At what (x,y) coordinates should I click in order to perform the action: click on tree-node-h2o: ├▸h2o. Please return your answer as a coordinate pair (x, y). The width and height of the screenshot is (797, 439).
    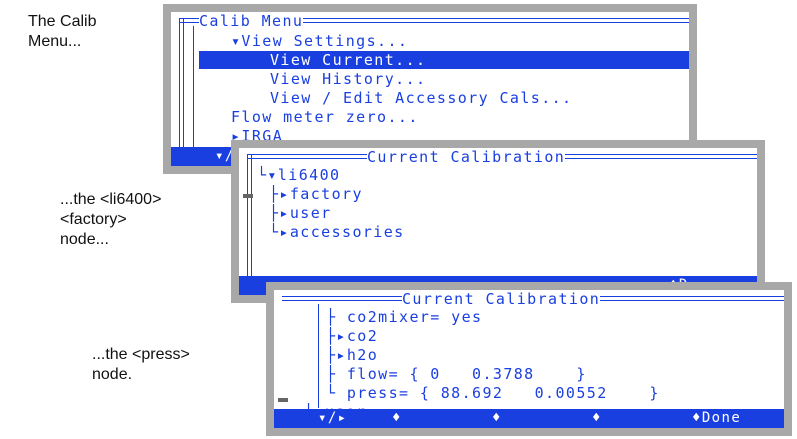
    Looking at the image, I should click on (352, 355).